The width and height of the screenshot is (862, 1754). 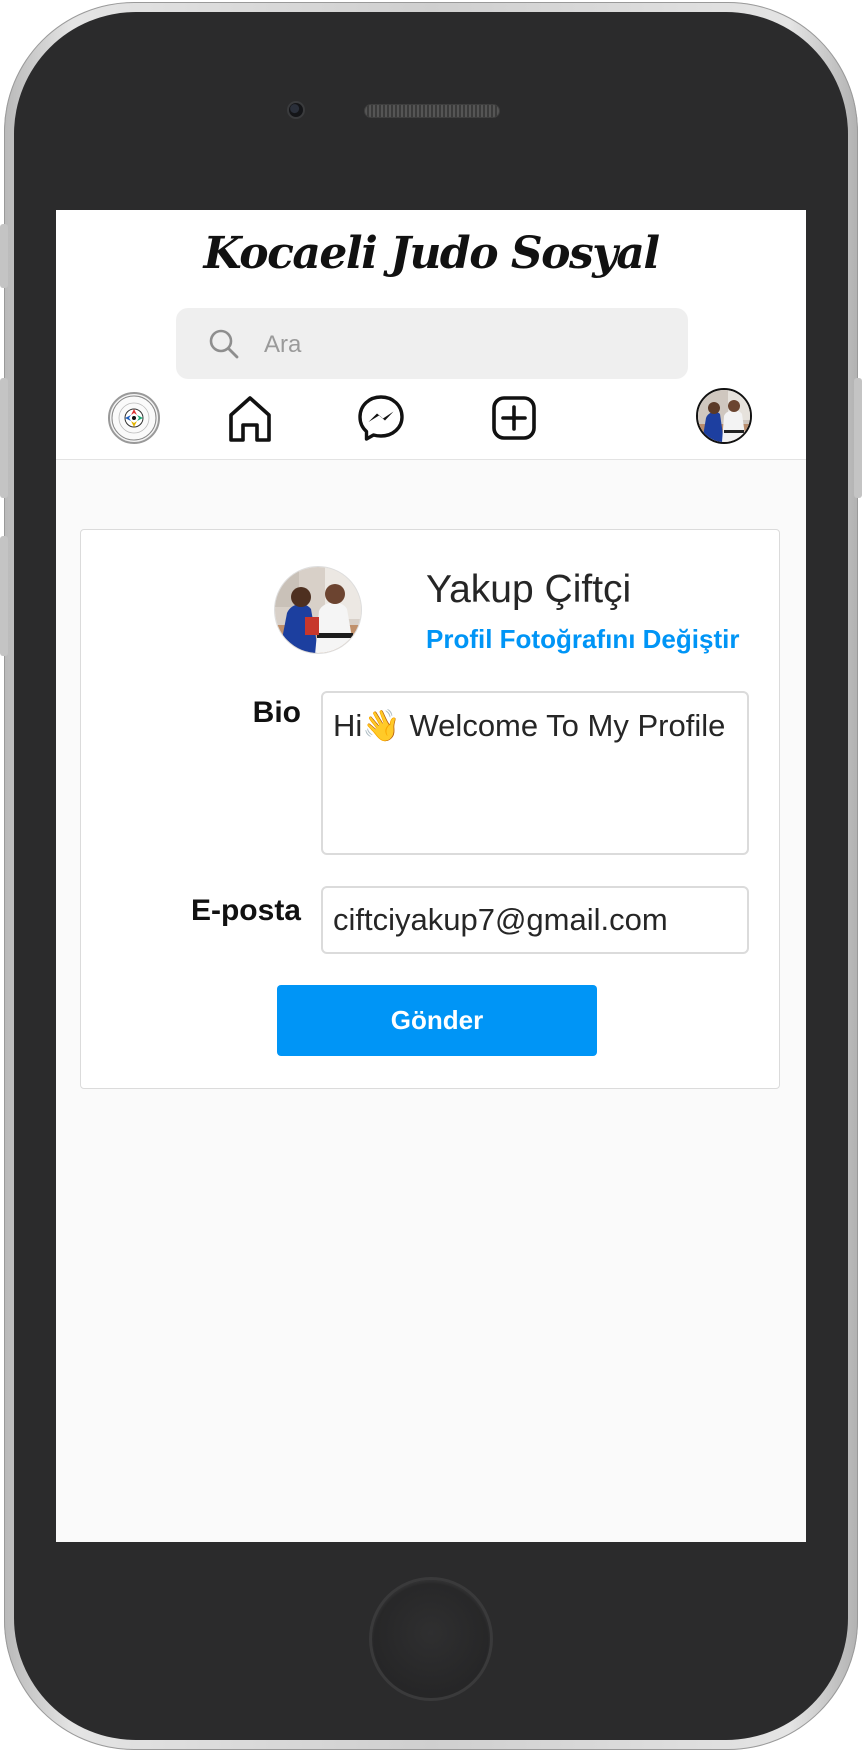 What do you see at coordinates (245, 910) in the screenshot?
I see `email-label: E-posta` at bounding box center [245, 910].